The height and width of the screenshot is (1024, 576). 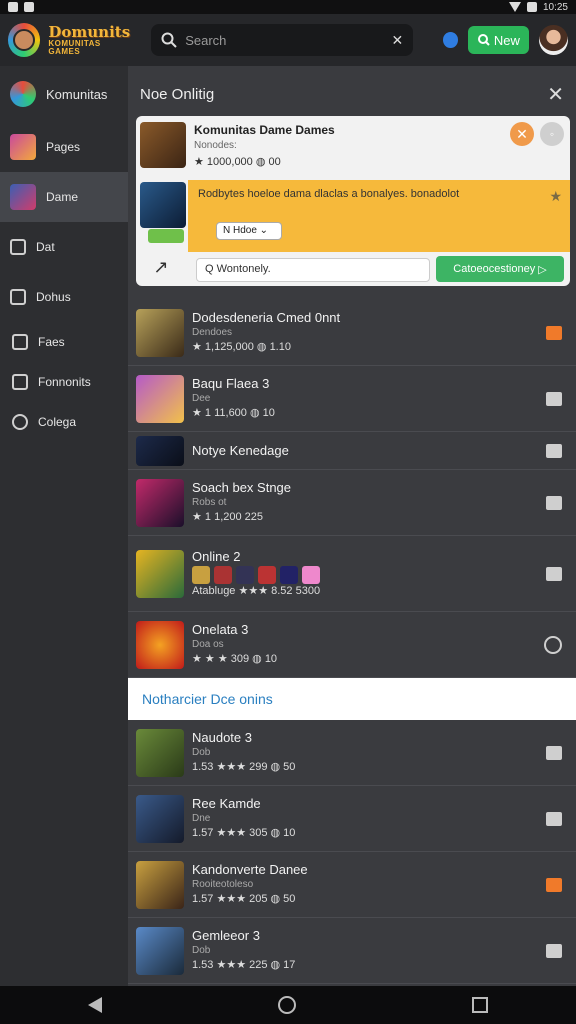 What do you see at coordinates (237, 162) in the screenshot?
I see `card-rating: ★ 1000,000 ◍ 00` at bounding box center [237, 162].